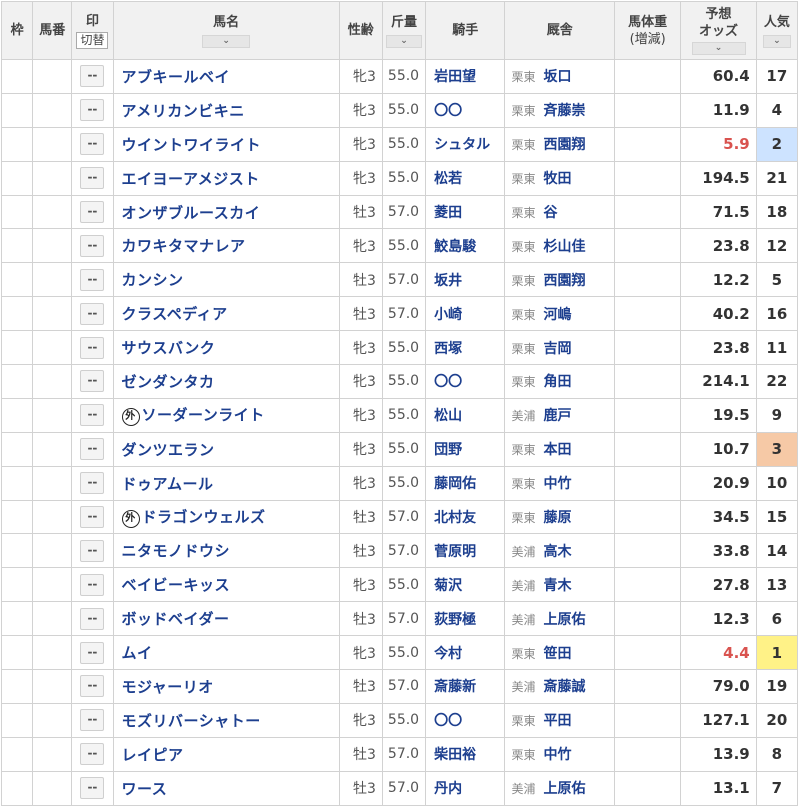  What do you see at coordinates (455, 687) in the screenshot?
I see `jockey-link: 斎藤新` at bounding box center [455, 687].